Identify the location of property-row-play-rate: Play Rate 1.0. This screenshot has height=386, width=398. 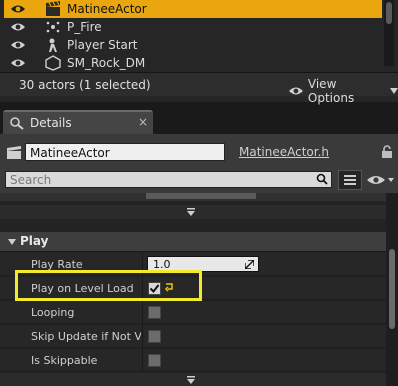
(193, 264).